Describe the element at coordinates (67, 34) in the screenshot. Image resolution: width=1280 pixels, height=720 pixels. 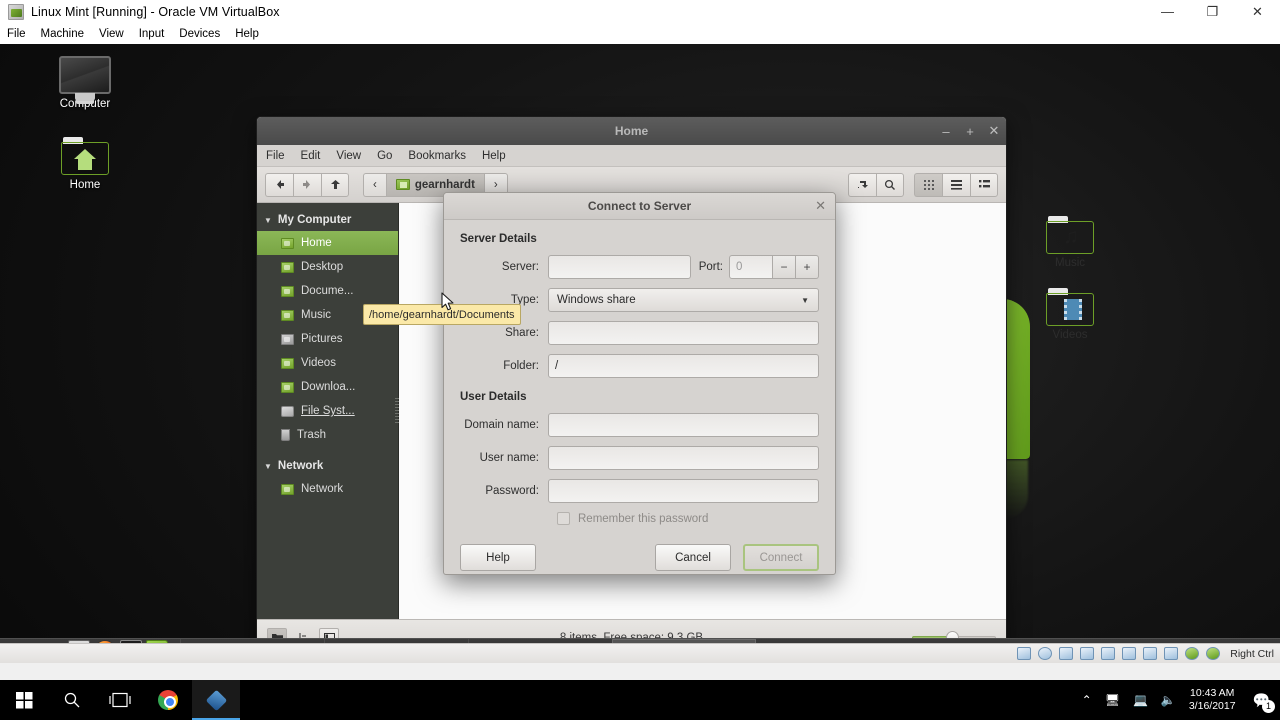
I see `menu-machine: Machine` at that location.